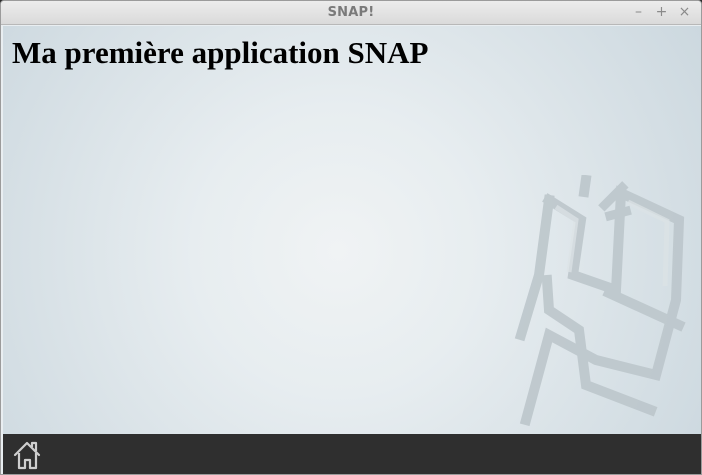 Image resolution: width=702 pixels, height=475 pixels. I want to click on window-title: SNAP!, so click(351, 12).